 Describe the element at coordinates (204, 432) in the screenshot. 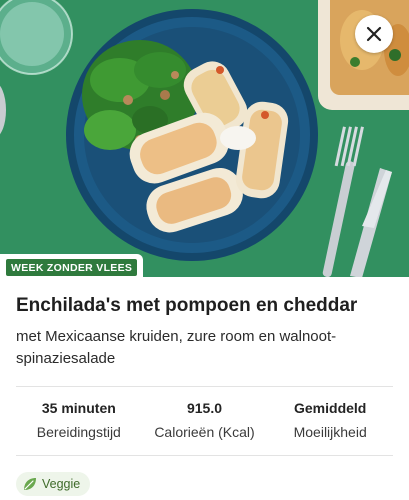

I see `stat-label: Calorieën (Kcal)` at that location.